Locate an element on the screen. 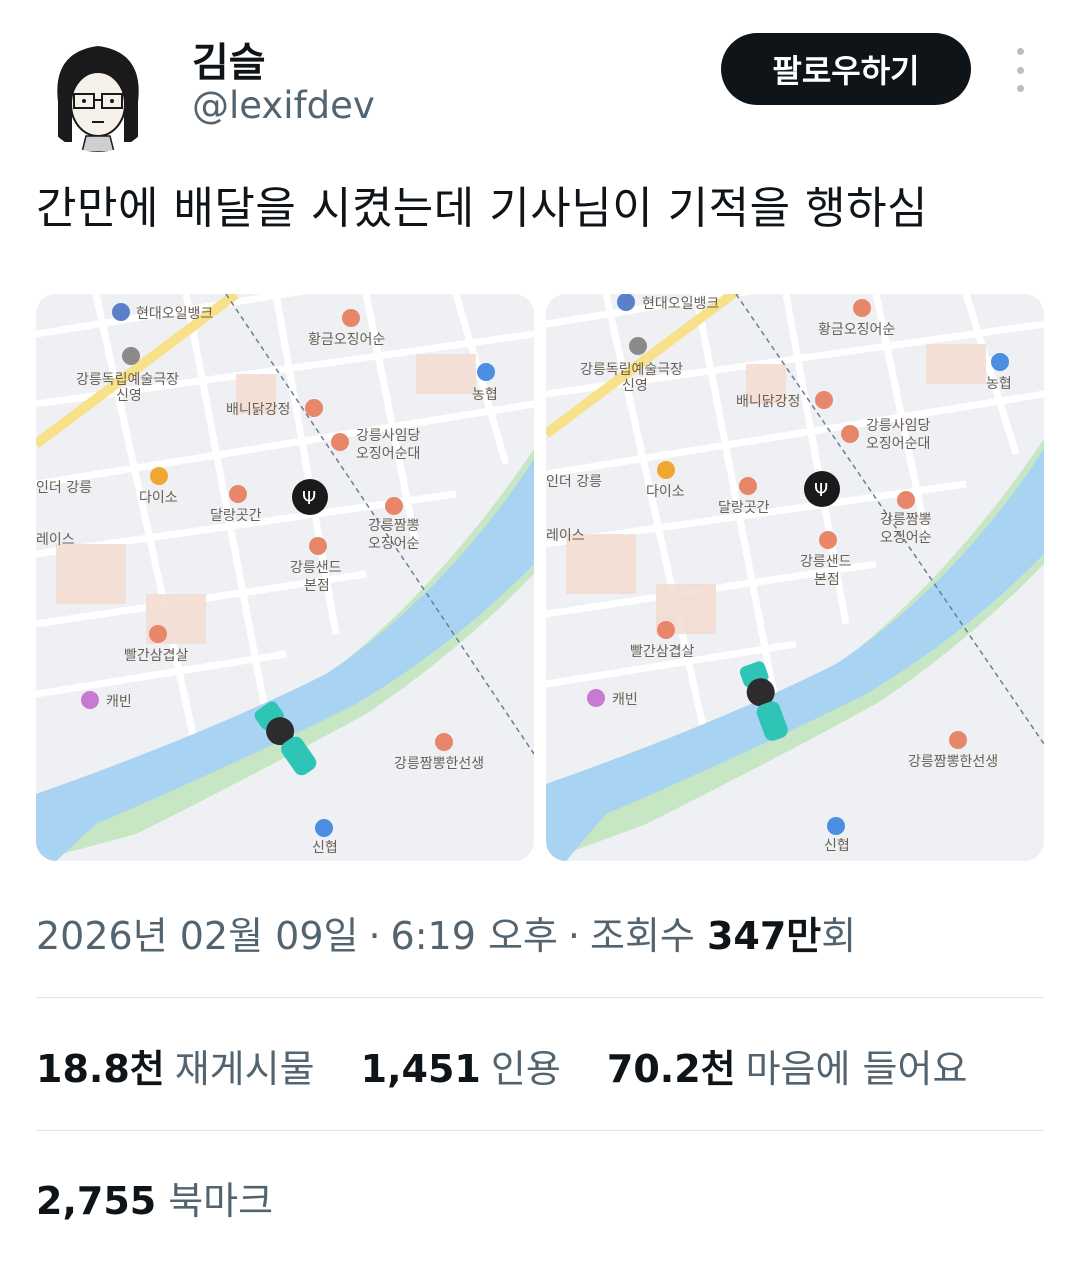 The height and width of the screenshot is (1261, 1080). likes-stat: 70.2천 마음에 들어요 is located at coordinates (787, 1069).